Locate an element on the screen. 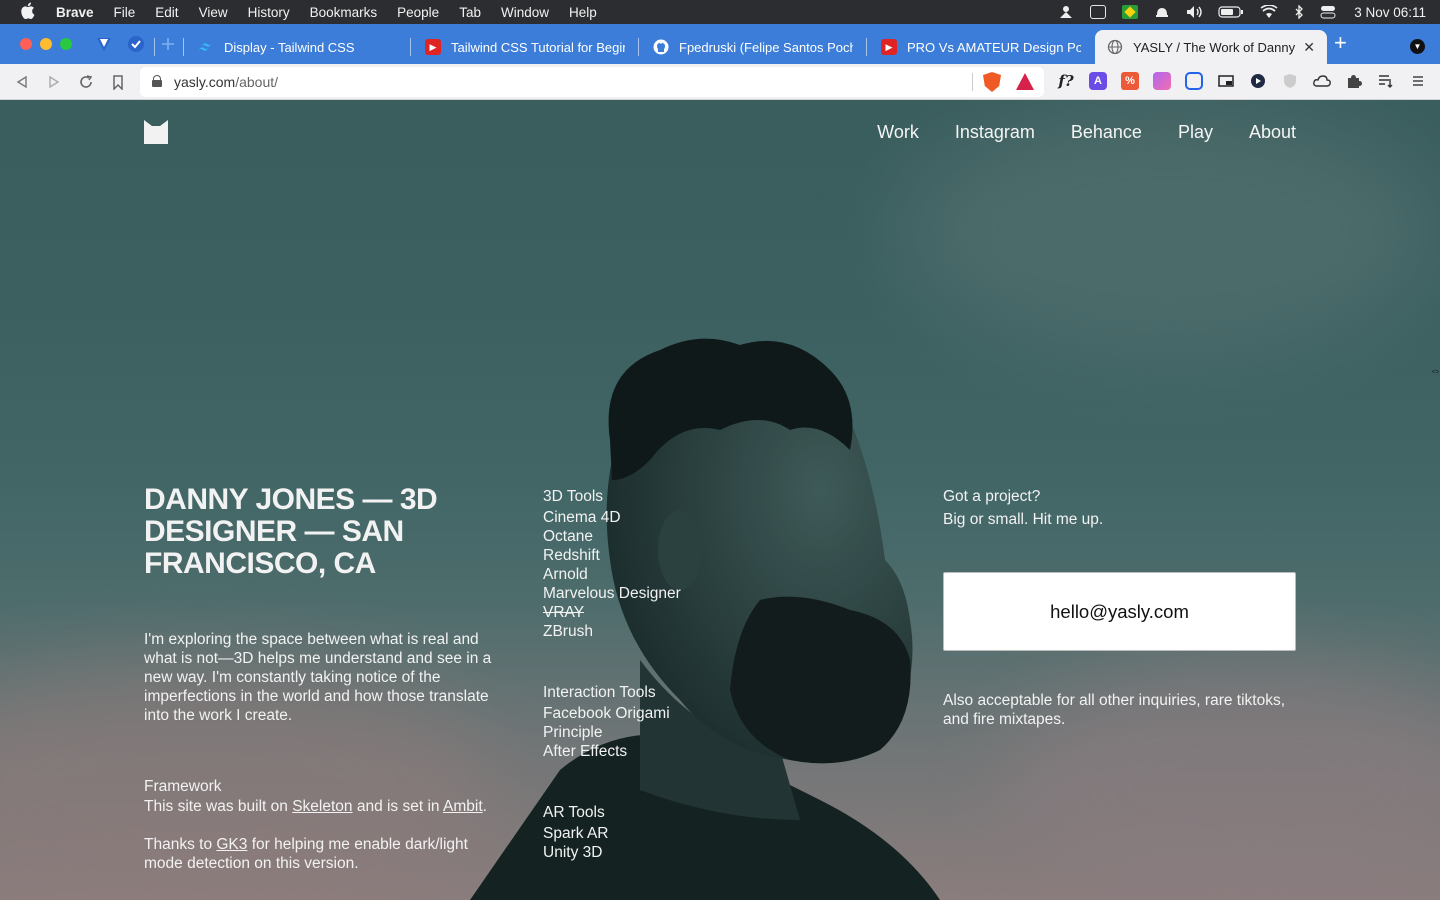 This screenshot has height=900, width=1440. url-text: yasly.com/about/ is located at coordinates (226, 82).